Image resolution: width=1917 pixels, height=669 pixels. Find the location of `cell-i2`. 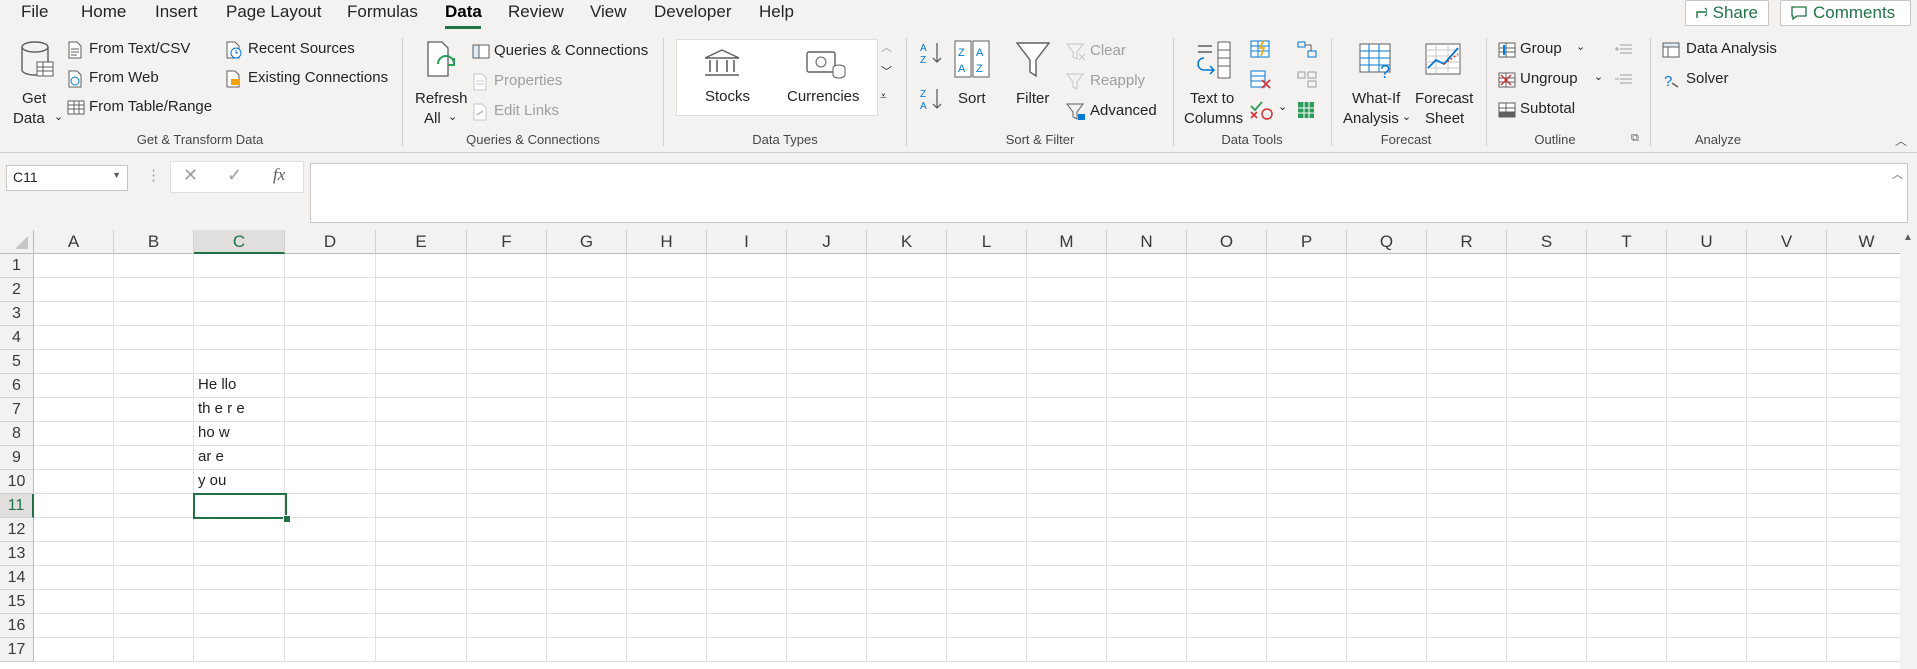

cell-i2 is located at coordinates (747, 290).